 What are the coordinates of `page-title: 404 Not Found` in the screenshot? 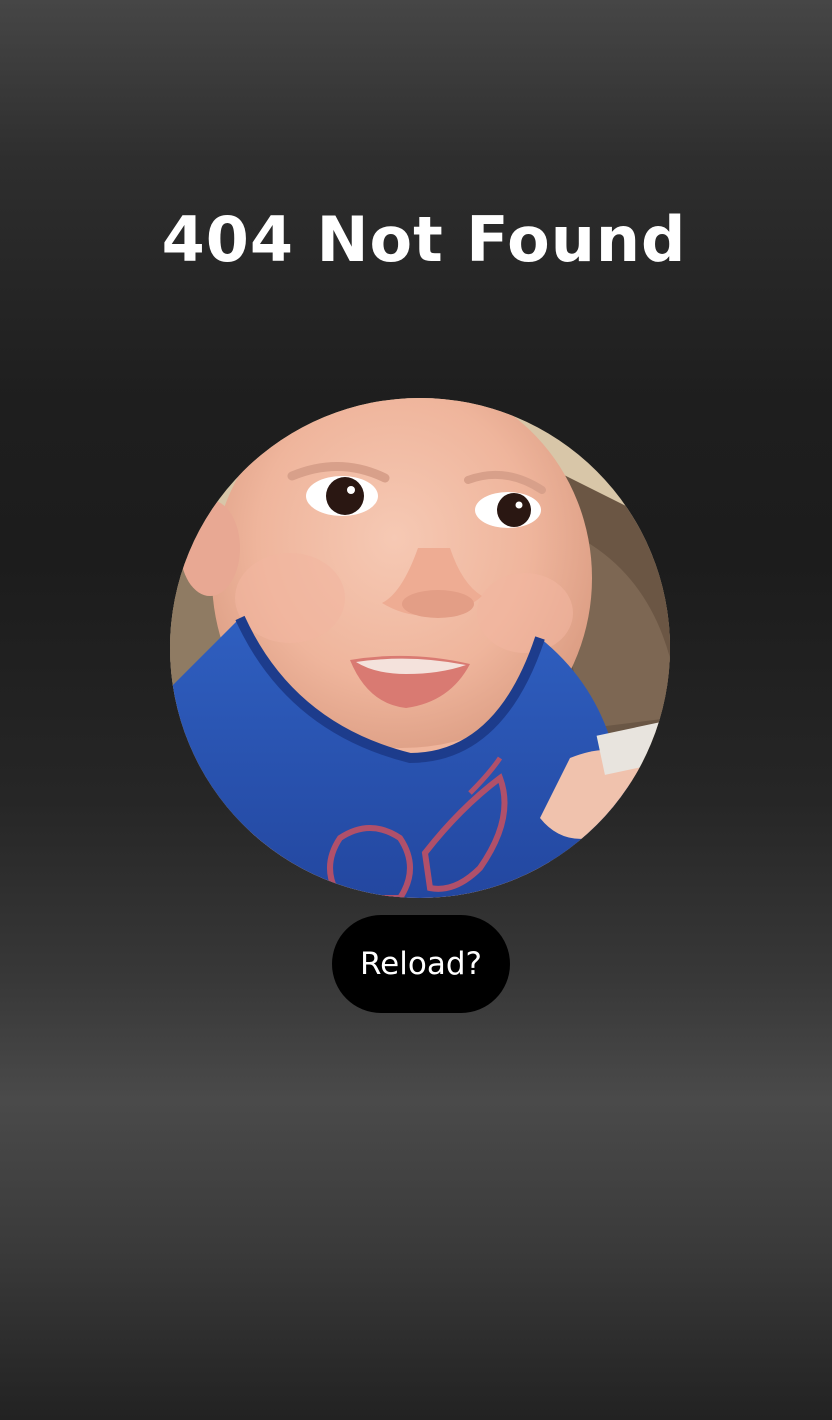 It's located at (424, 239).